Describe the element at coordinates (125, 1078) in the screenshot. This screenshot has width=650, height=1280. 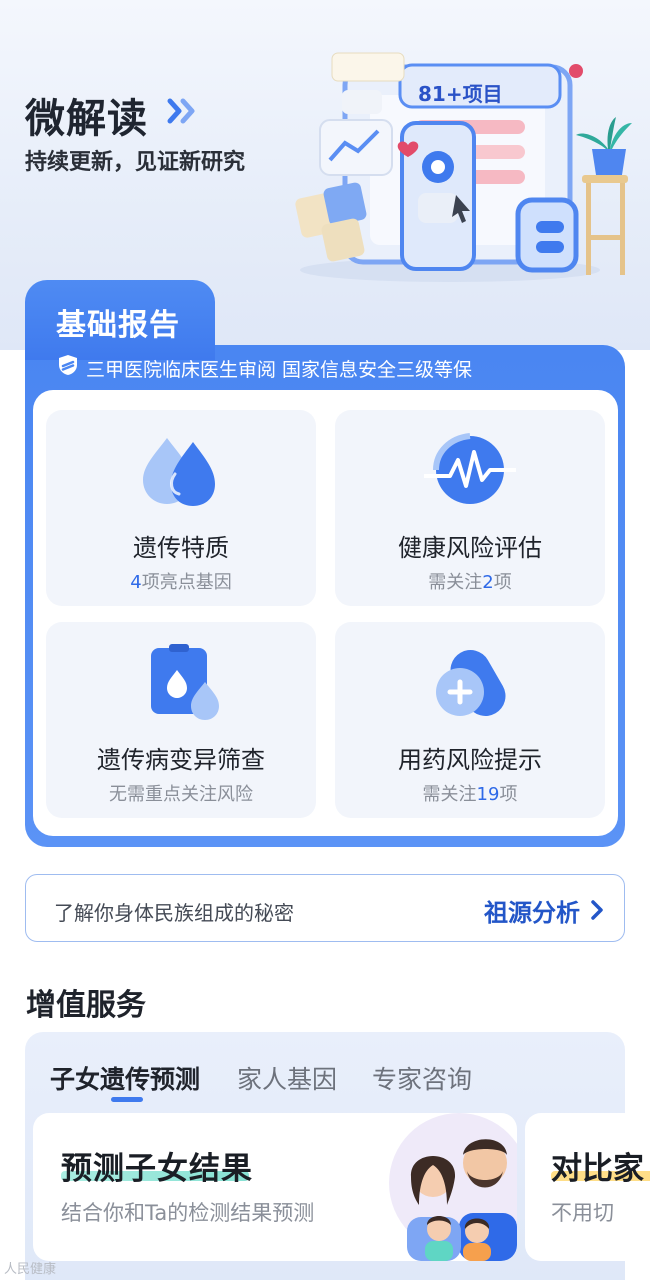
I see `tab-child-prediction: 子女遗传预测` at that location.